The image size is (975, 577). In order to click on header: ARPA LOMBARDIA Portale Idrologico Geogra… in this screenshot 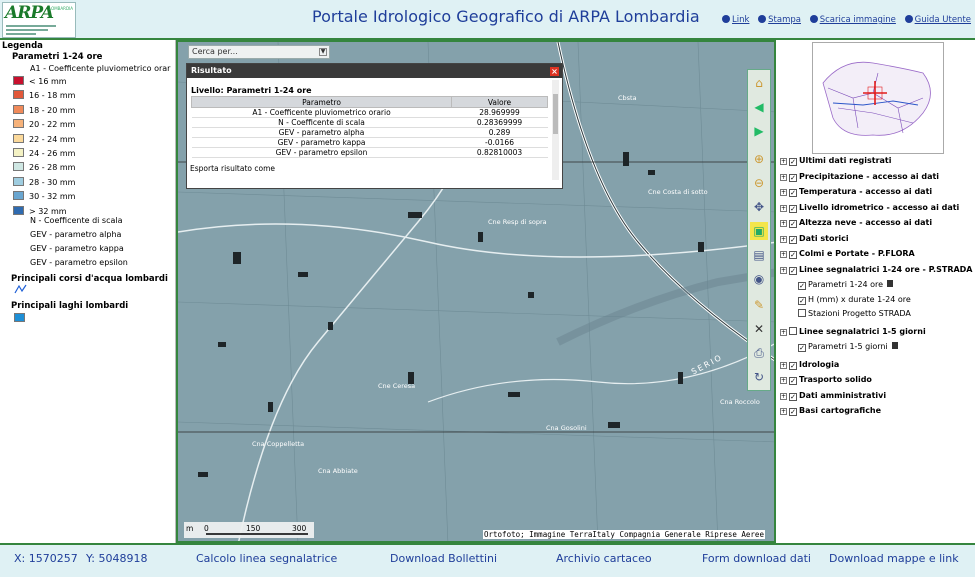, I will do `click(487, 20)`.